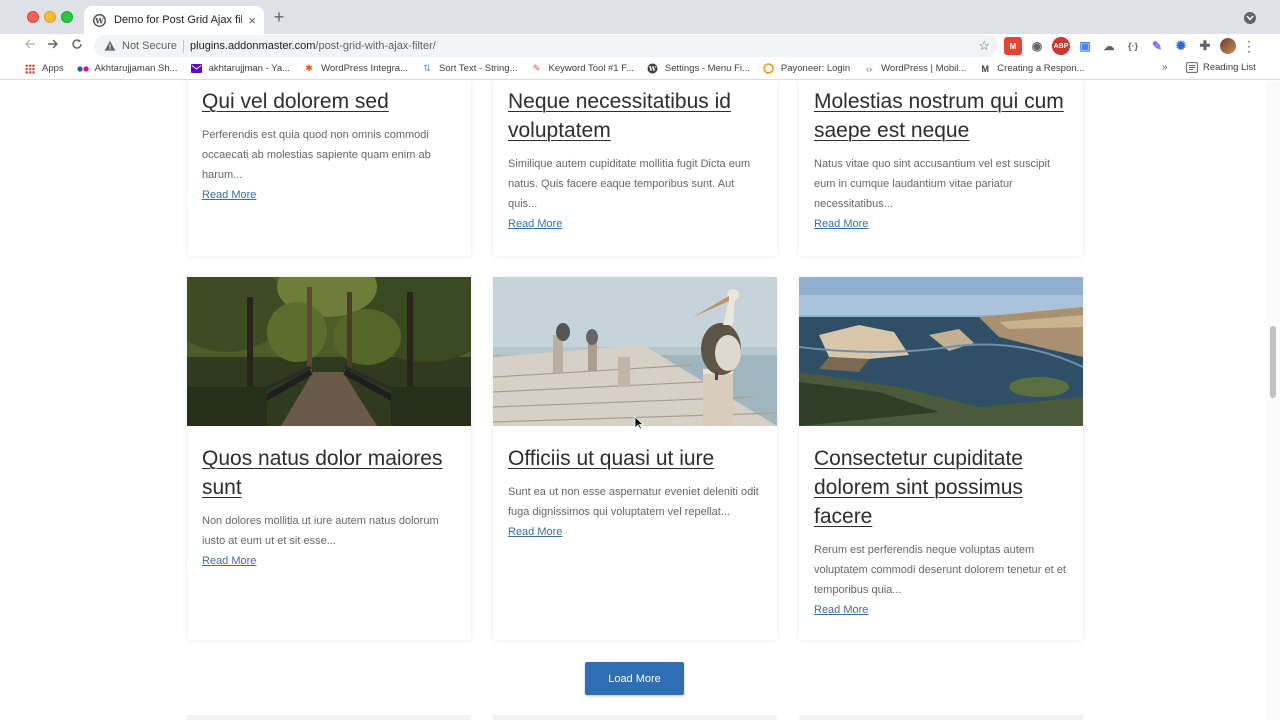 The image size is (1280, 720). Describe the element at coordinates (178, 20) in the screenshot. I see `tab-title: Demo for Post Grid Ajax filter` at that location.